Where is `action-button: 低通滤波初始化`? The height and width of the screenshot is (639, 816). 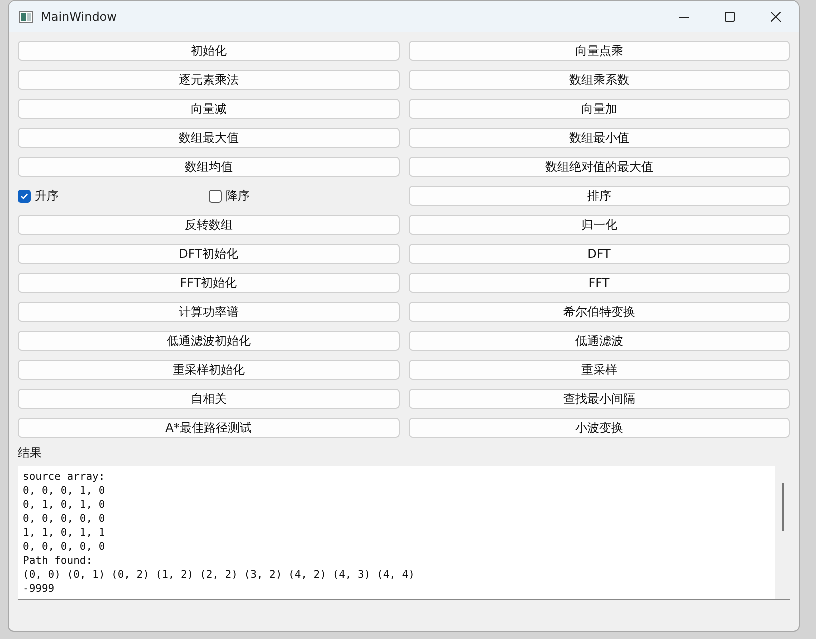
action-button: 低通滤波初始化 is located at coordinates (209, 341).